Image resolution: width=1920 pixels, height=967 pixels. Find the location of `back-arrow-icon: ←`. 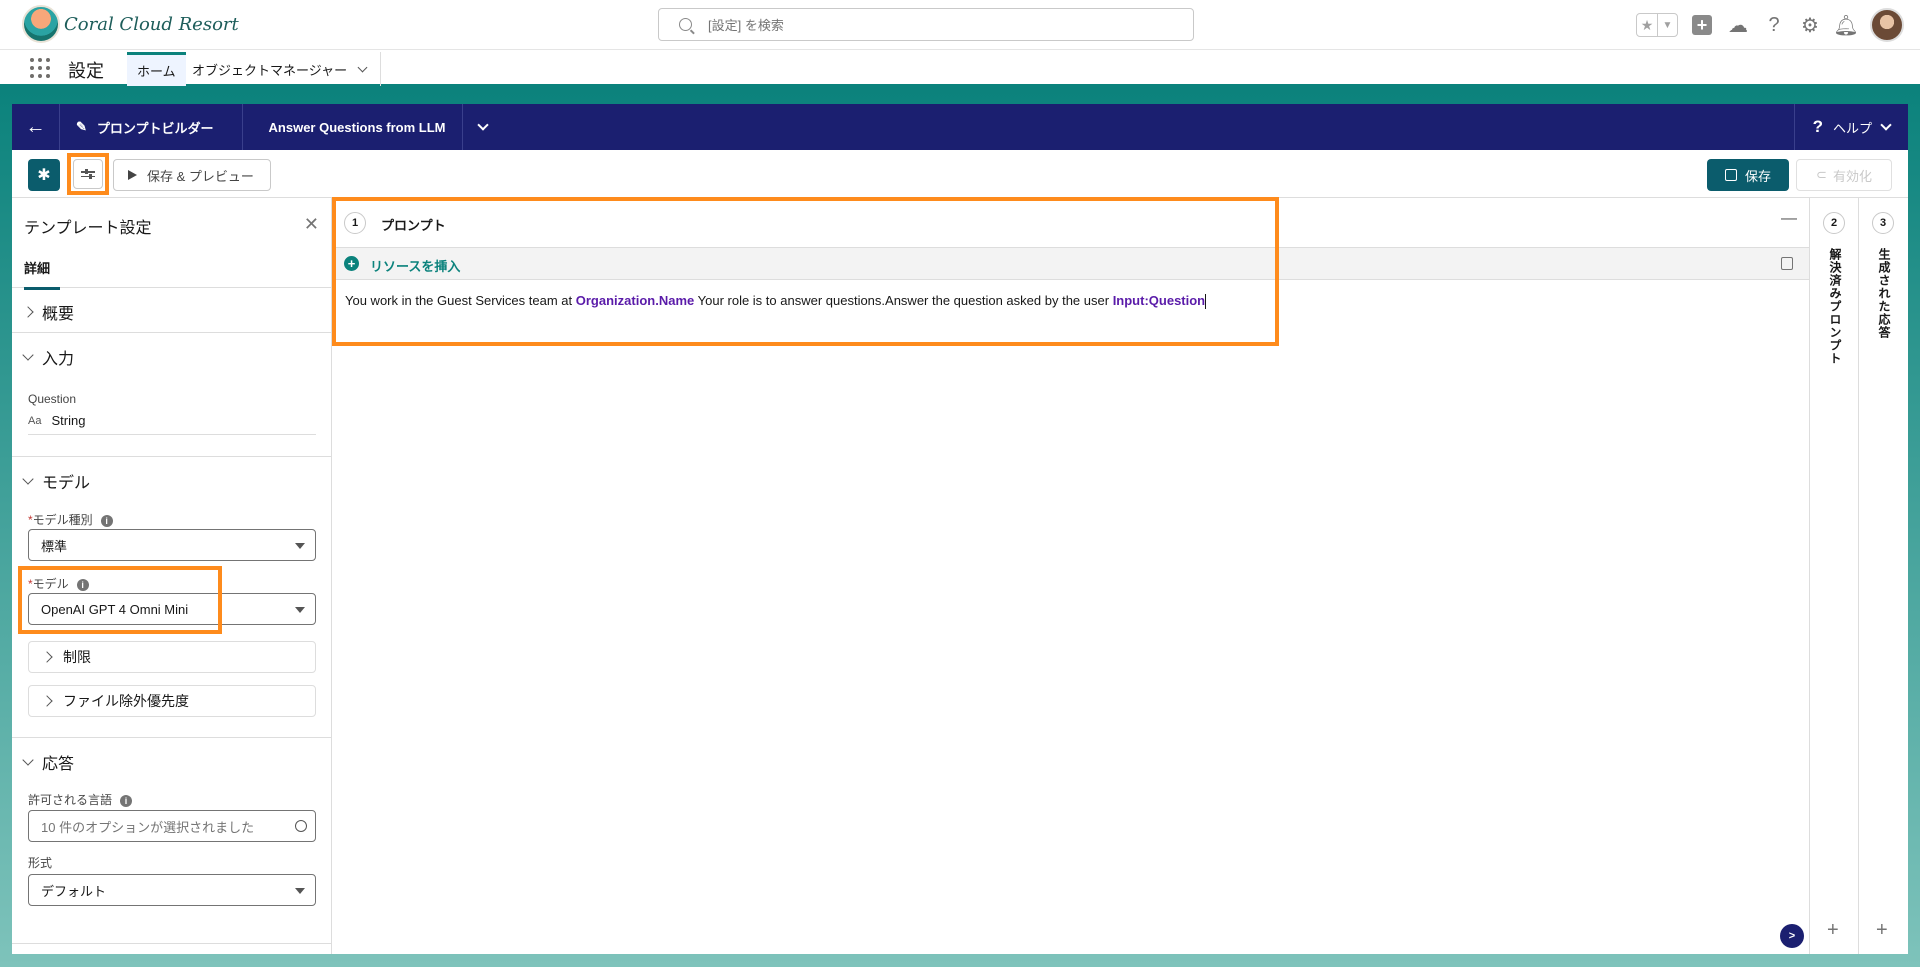

back-arrow-icon: ← is located at coordinates (36, 127).